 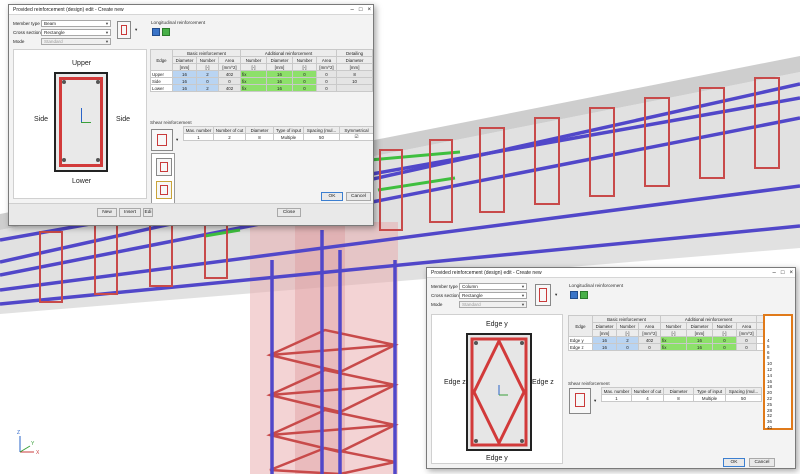 I want to click on rebar-dot, so click(x=98, y=82).